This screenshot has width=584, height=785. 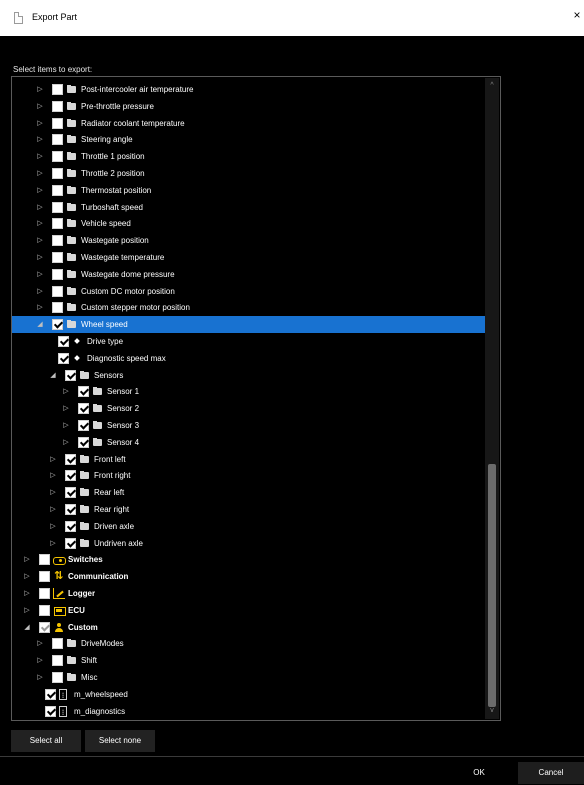 What do you see at coordinates (249, 559) in the screenshot?
I see `tree-row: ▷ Switches` at bounding box center [249, 559].